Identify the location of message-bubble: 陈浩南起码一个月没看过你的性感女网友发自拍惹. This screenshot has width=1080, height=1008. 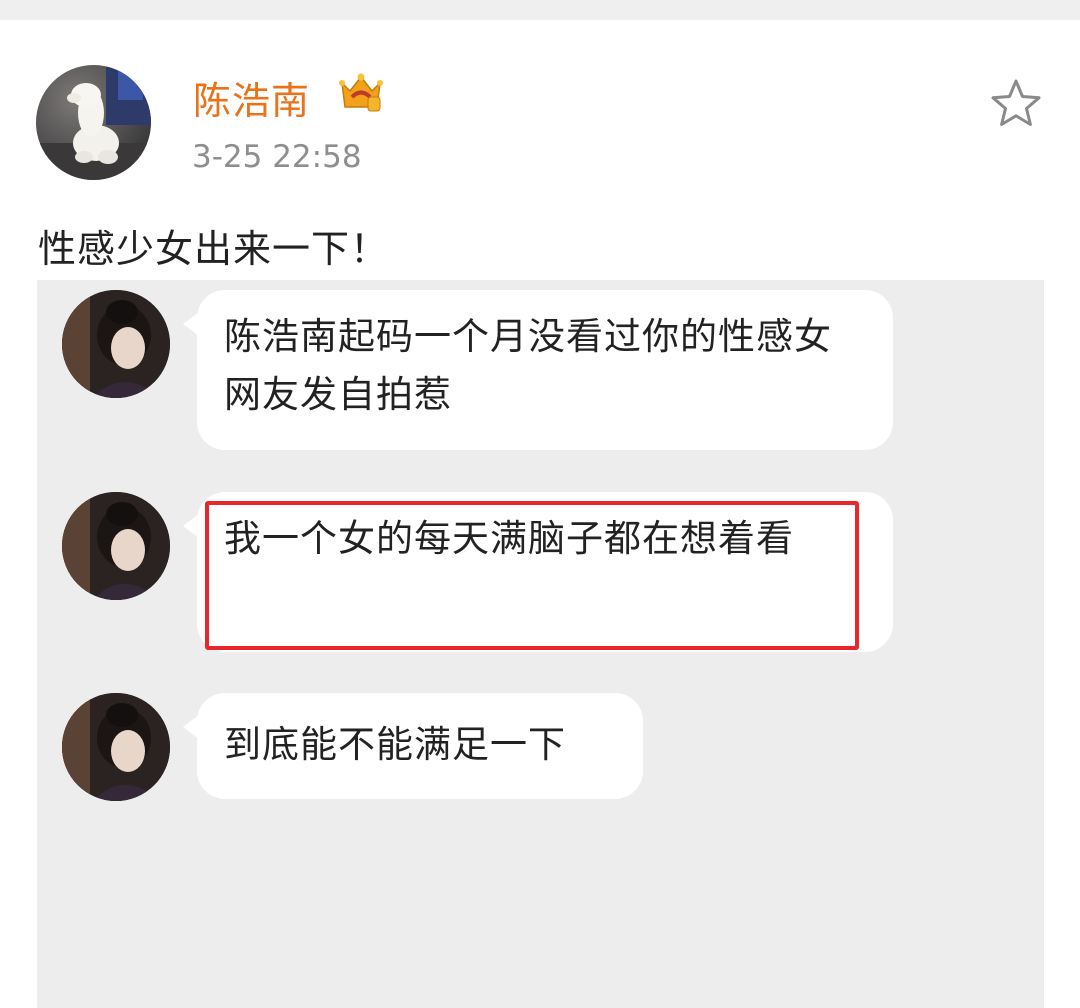
(538, 370).